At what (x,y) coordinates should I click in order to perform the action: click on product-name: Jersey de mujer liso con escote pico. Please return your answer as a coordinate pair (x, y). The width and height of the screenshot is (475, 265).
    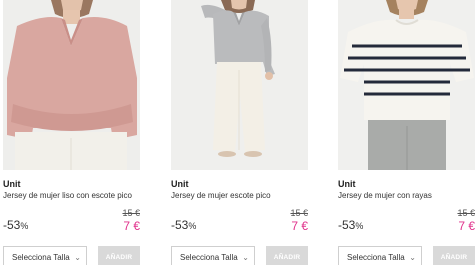
    Looking at the image, I should click on (71, 196).